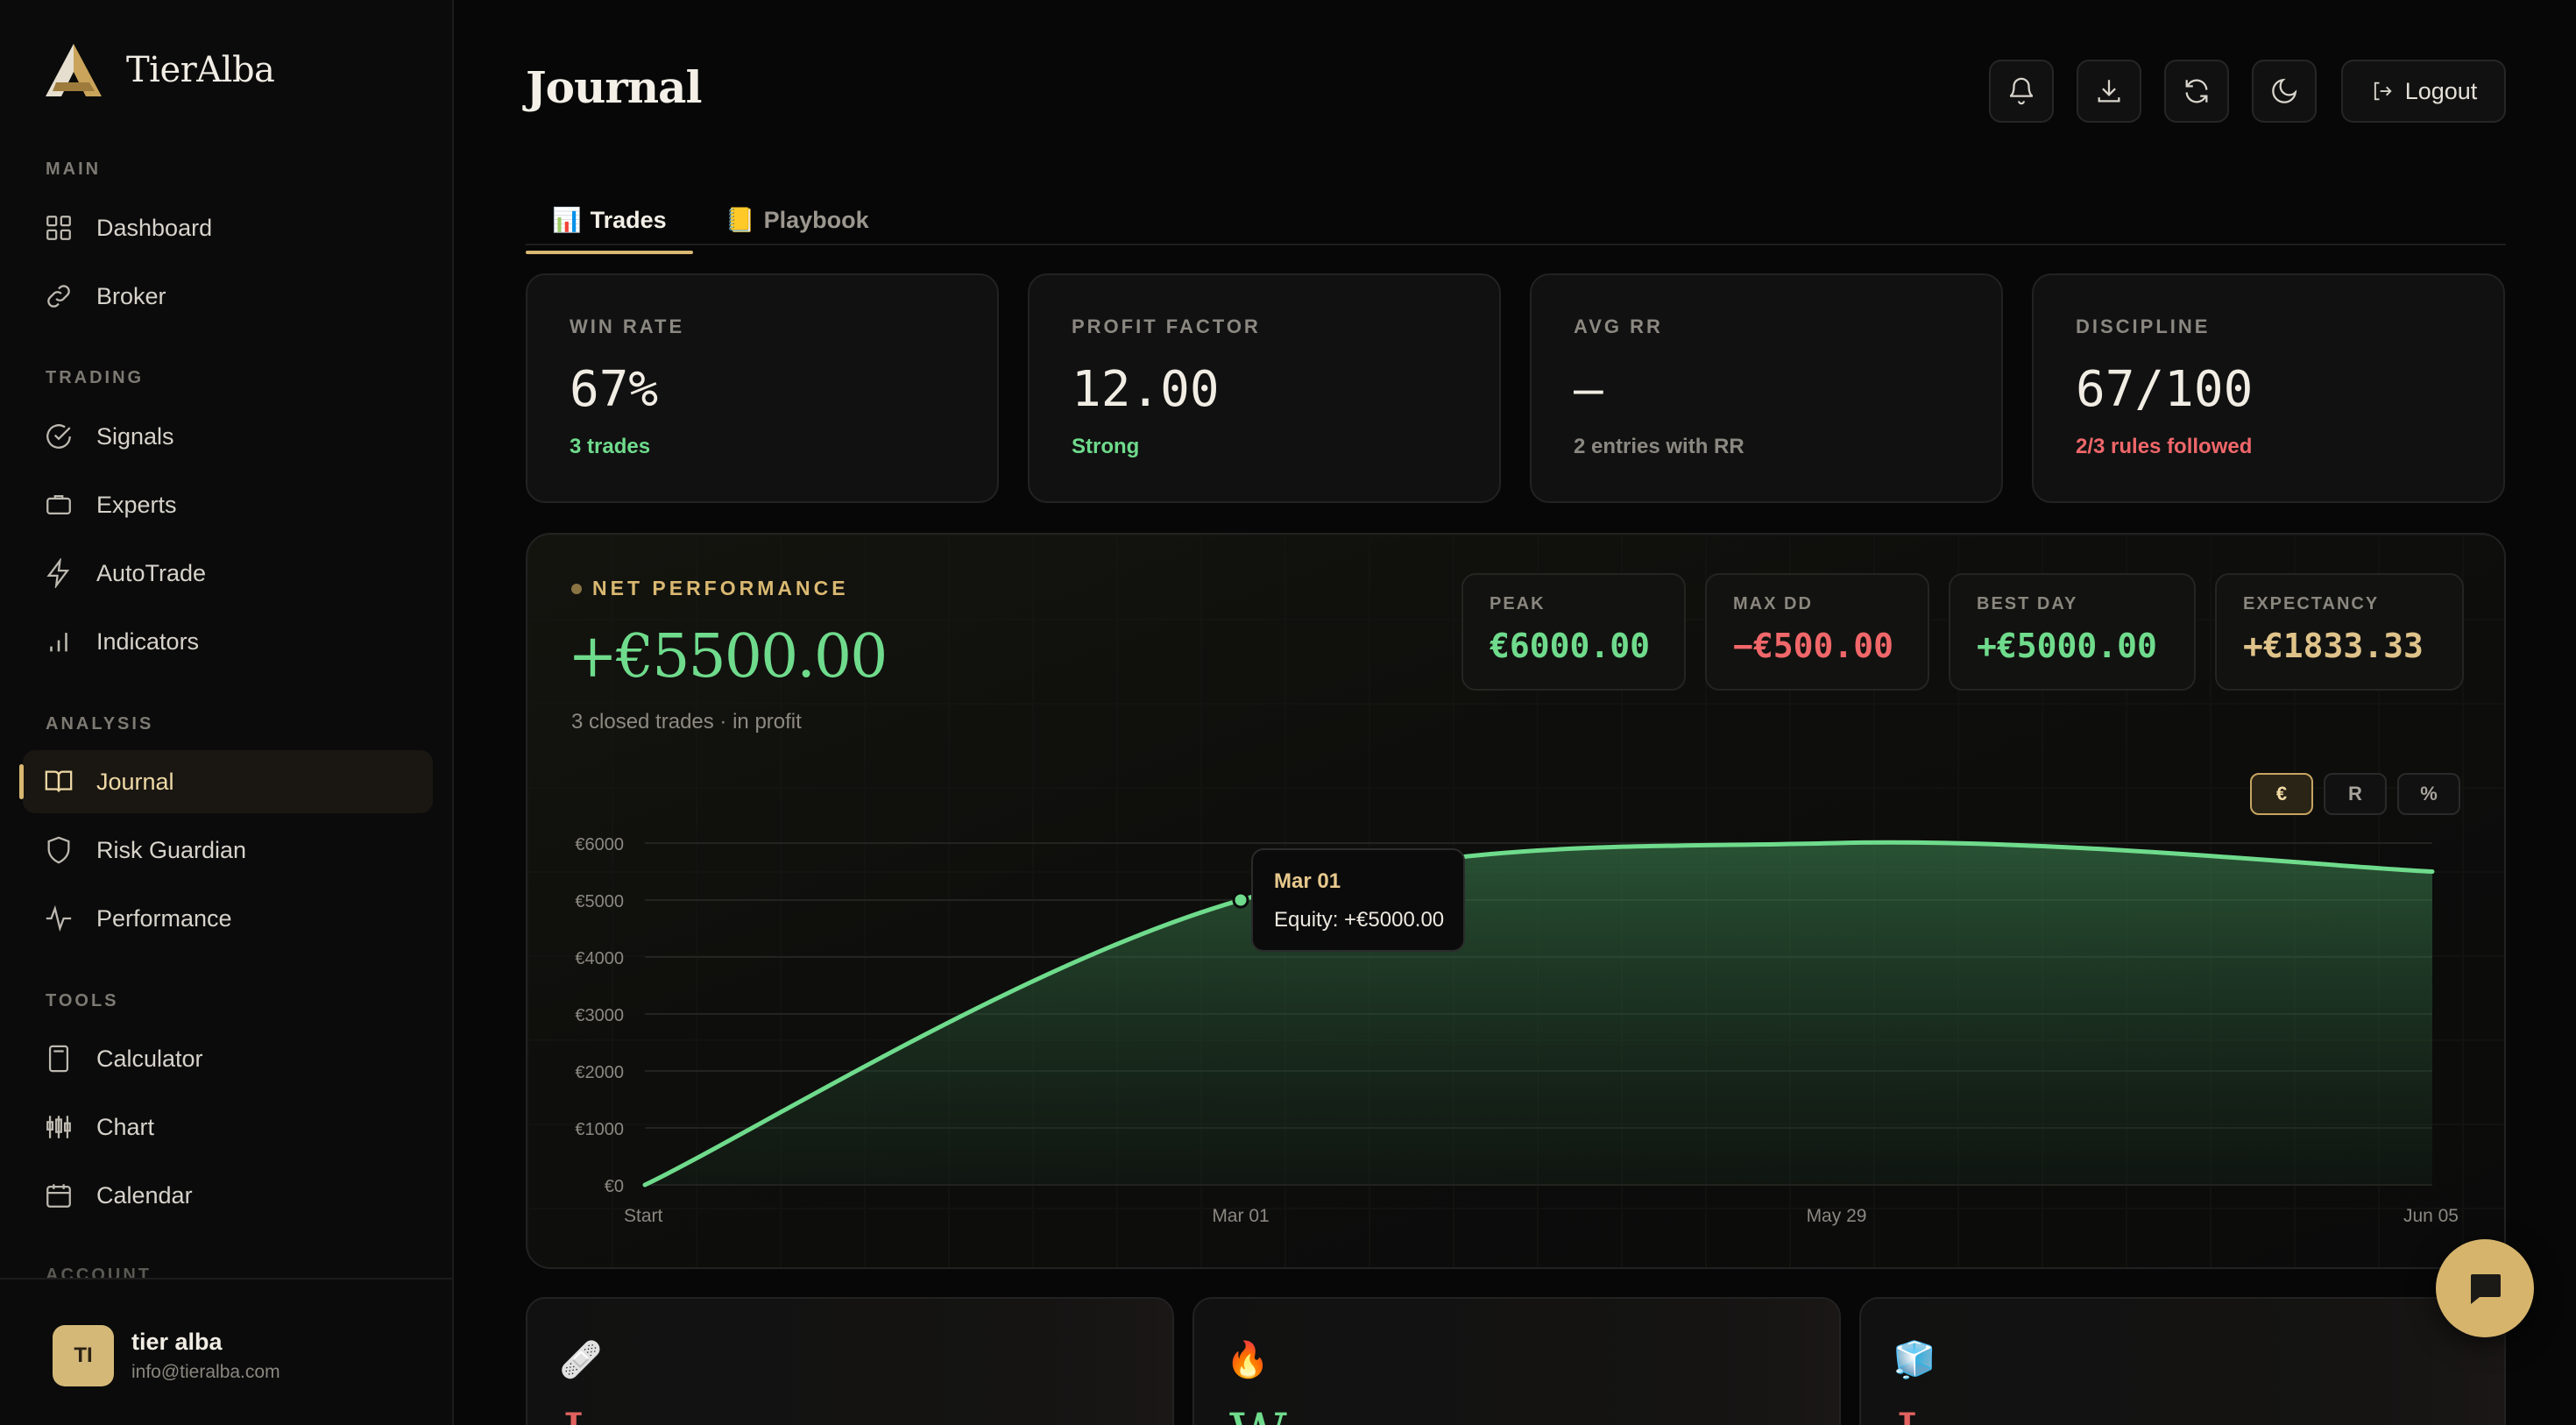 Image resolution: width=2576 pixels, height=1425 pixels. Describe the element at coordinates (2431, 1216) in the screenshot. I see `x-tick-label: Jun 05` at that location.